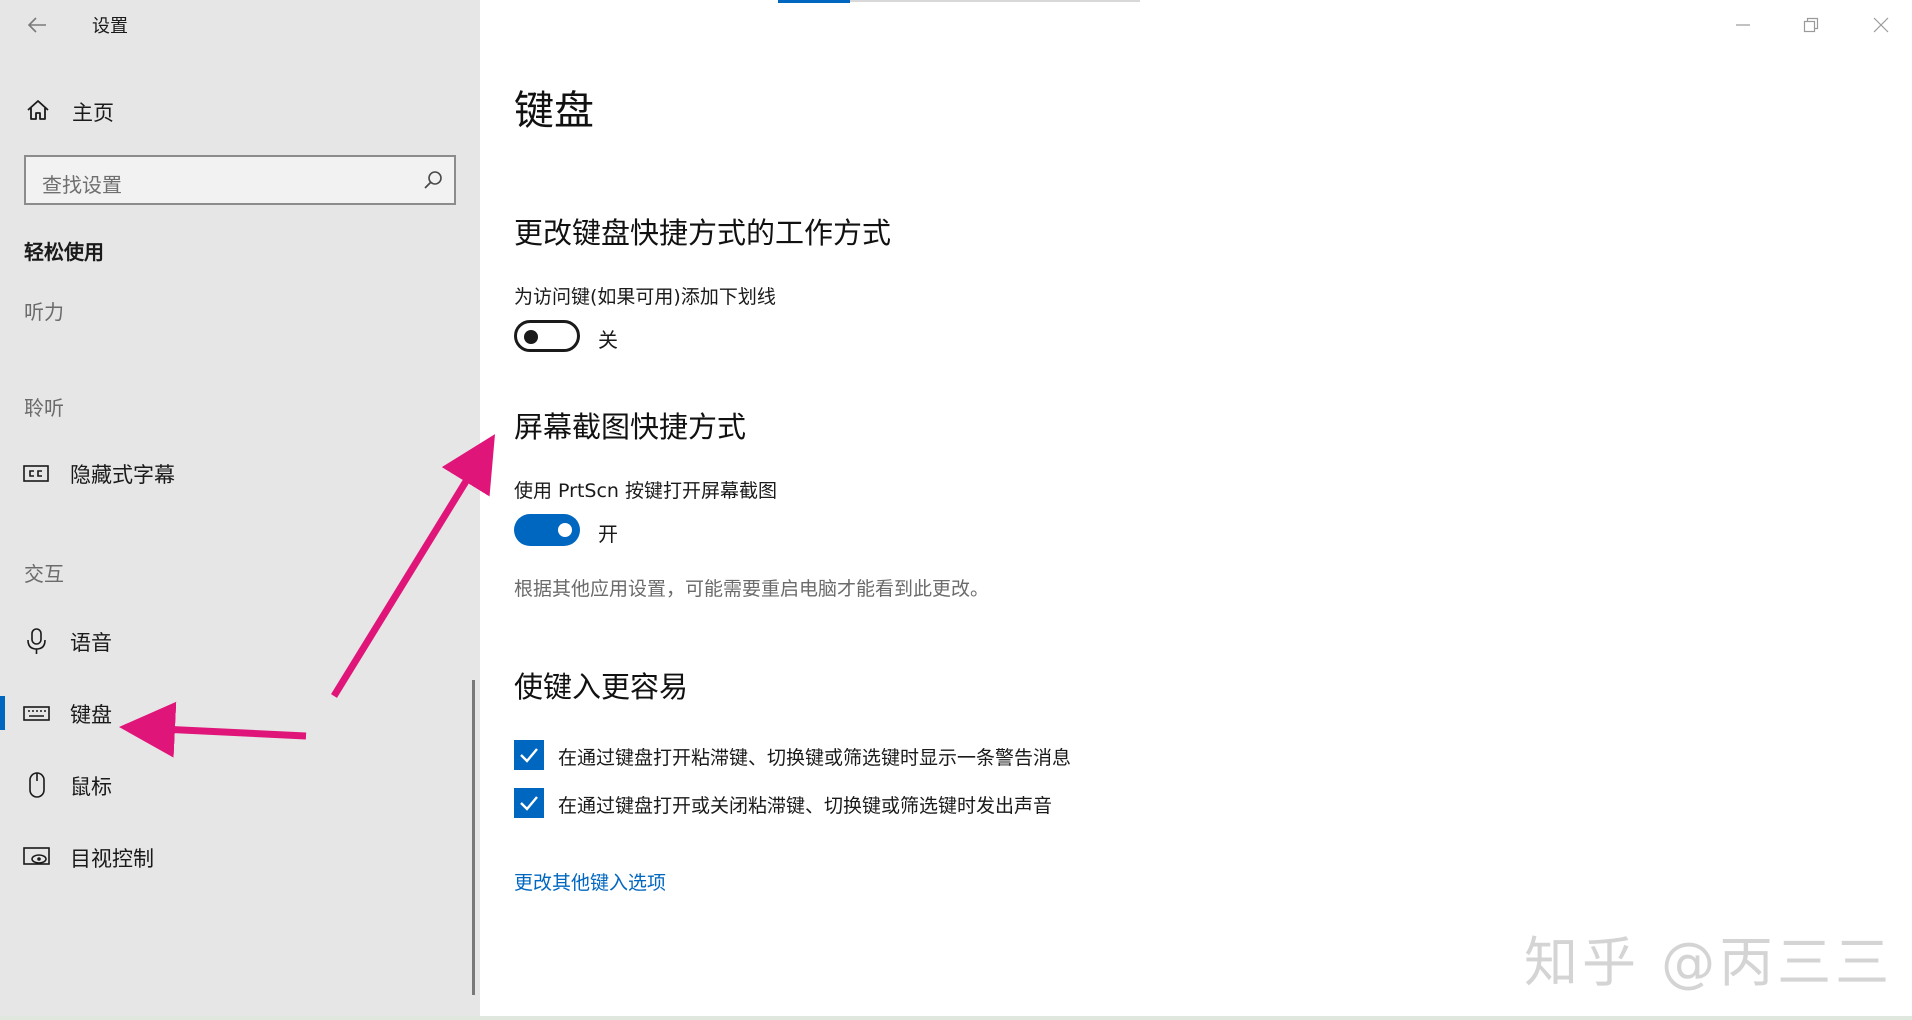 This screenshot has width=1912, height=1020. What do you see at coordinates (235, 857) in the screenshot?
I see `sidebar-item-eye-control: 目视控制` at bounding box center [235, 857].